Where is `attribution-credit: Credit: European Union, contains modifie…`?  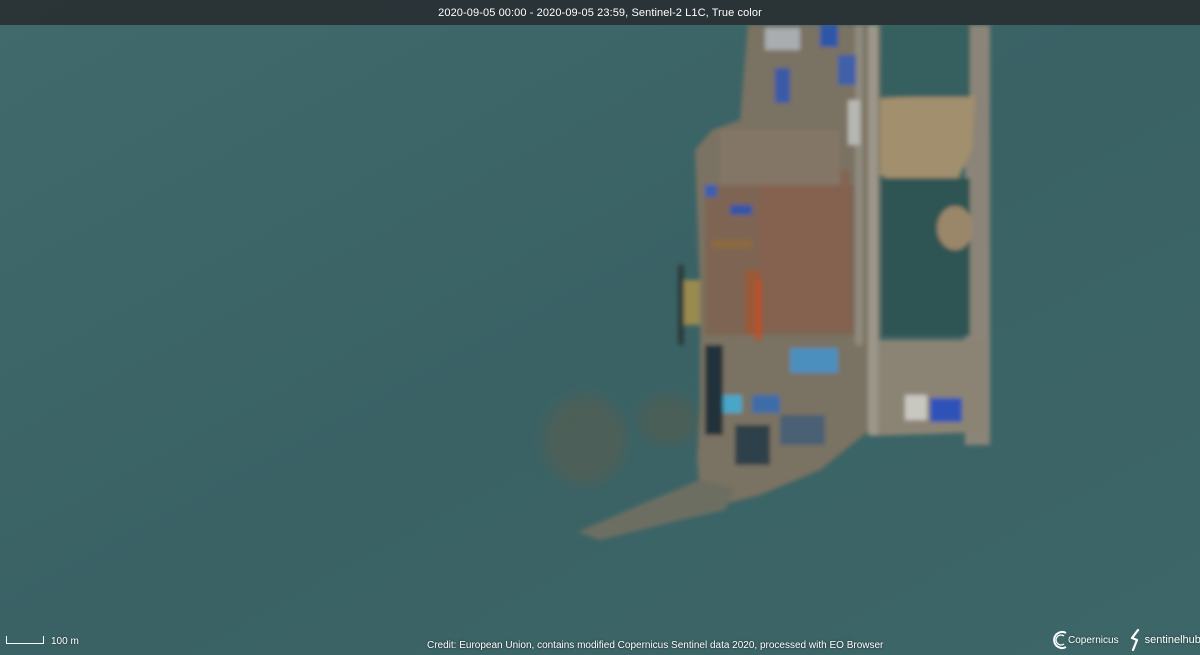 attribution-credit: Credit: European Union, contains modifie… is located at coordinates (655, 645).